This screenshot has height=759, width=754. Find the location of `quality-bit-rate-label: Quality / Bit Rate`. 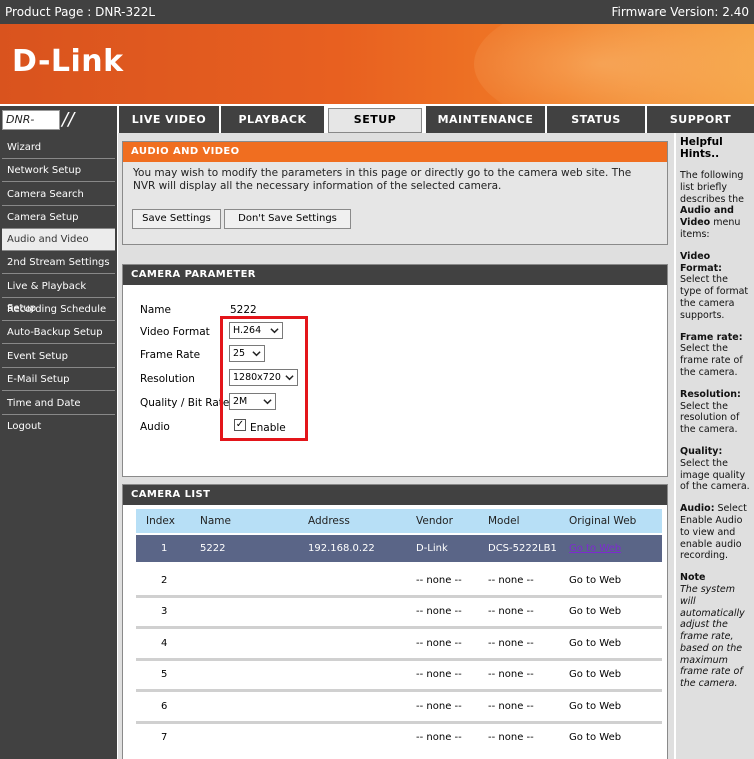

quality-bit-rate-label: Quality / Bit Rate is located at coordinates (185, 403).